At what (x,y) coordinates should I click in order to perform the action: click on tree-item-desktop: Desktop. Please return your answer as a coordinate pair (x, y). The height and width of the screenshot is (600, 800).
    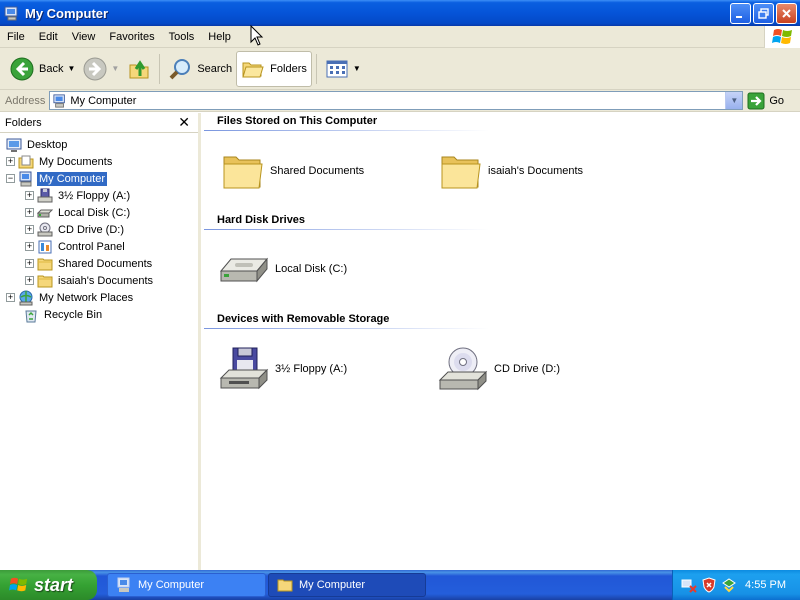
    Looking at the image, I should click on (99, 144).